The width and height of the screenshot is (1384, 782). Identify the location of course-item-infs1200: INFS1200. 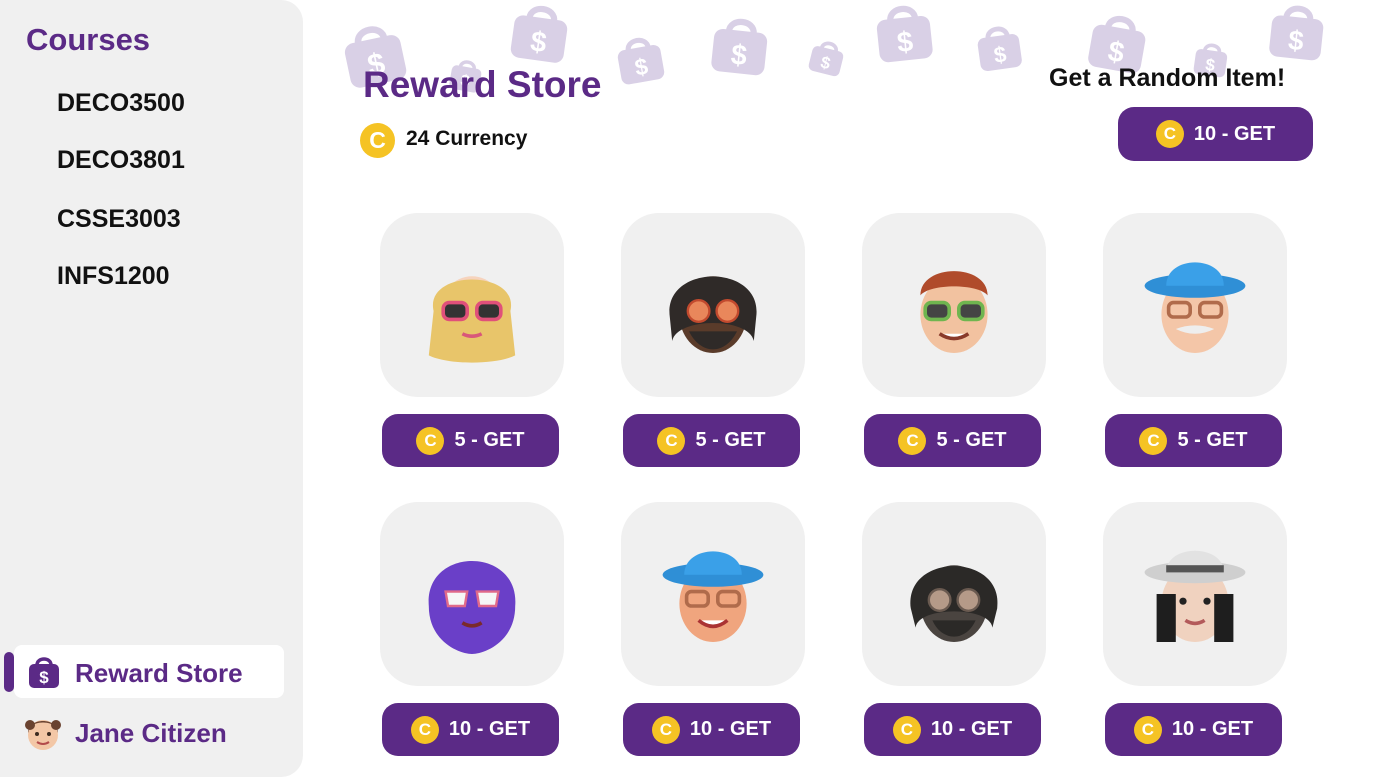
(113, 276).